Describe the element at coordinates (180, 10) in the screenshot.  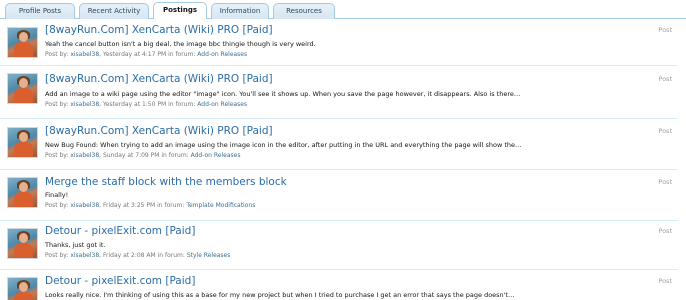
I see `tab-postings: Postings` at that location.